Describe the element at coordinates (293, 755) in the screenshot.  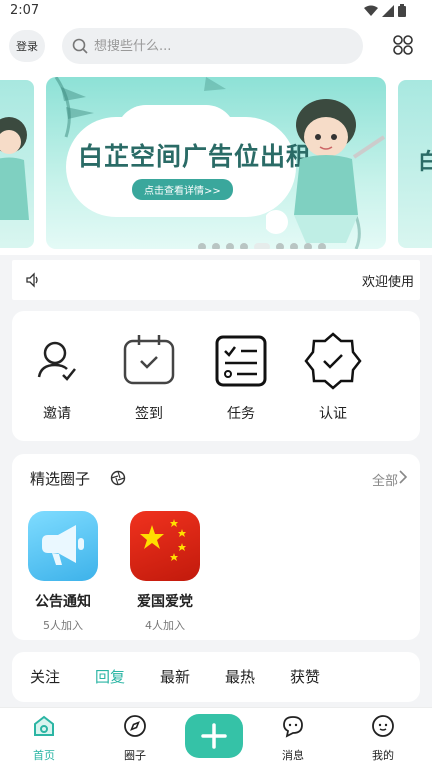
I see `nav-label: 消息` at that location.